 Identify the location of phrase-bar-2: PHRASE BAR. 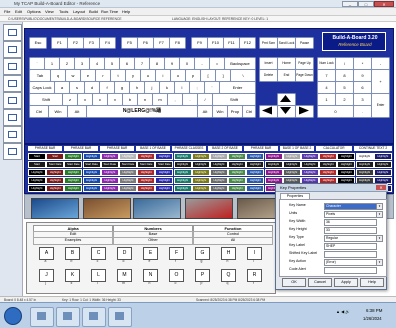
(81, 148).